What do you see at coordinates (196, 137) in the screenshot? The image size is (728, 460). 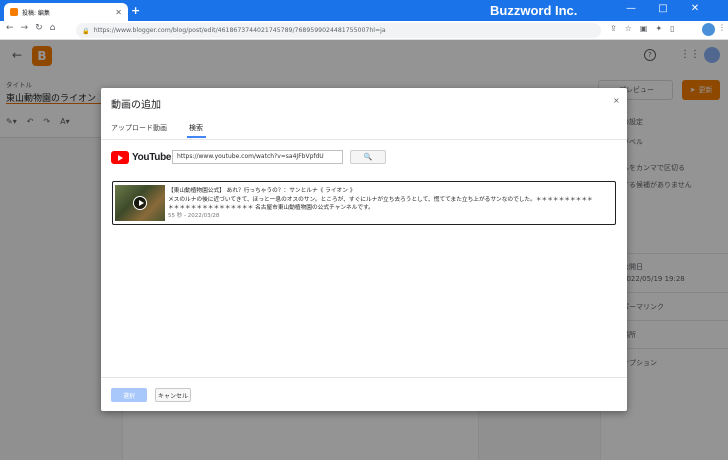 I see `active-tab-indicator` at bounding box center [196, 137].